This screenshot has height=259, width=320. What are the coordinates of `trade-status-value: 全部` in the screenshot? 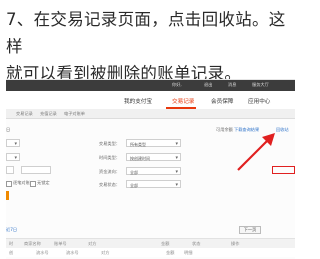 It's located at (134, 185).